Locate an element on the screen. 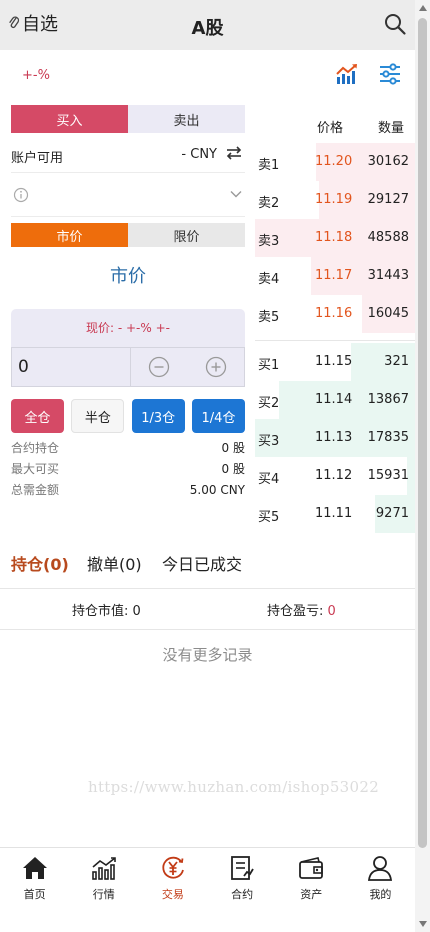 The height and width of the screenshot is (932, 430). tab-buy: 买入 is located at coordinates (69, 119).